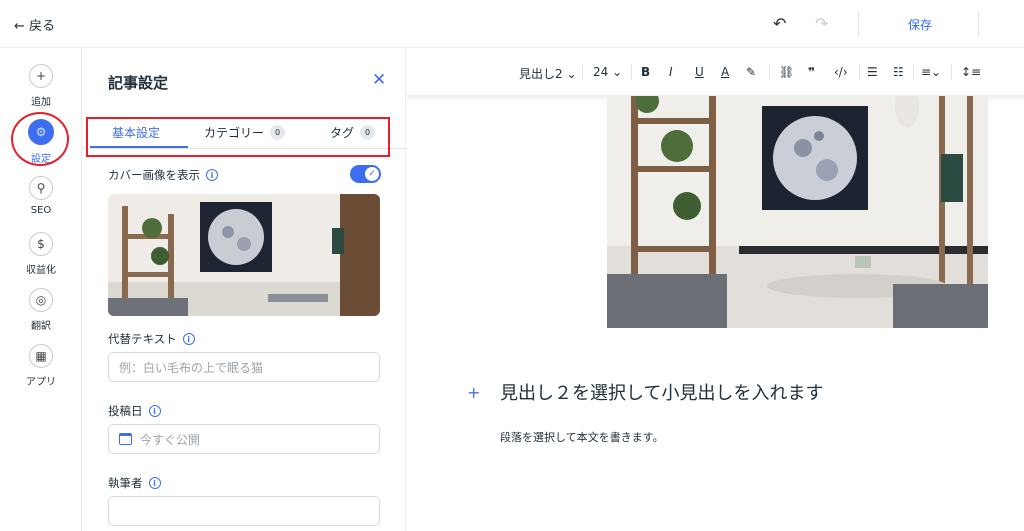 The width and height of the screenshot is (1024, 531). I want to click on annotation-circle, so click(40, 139).